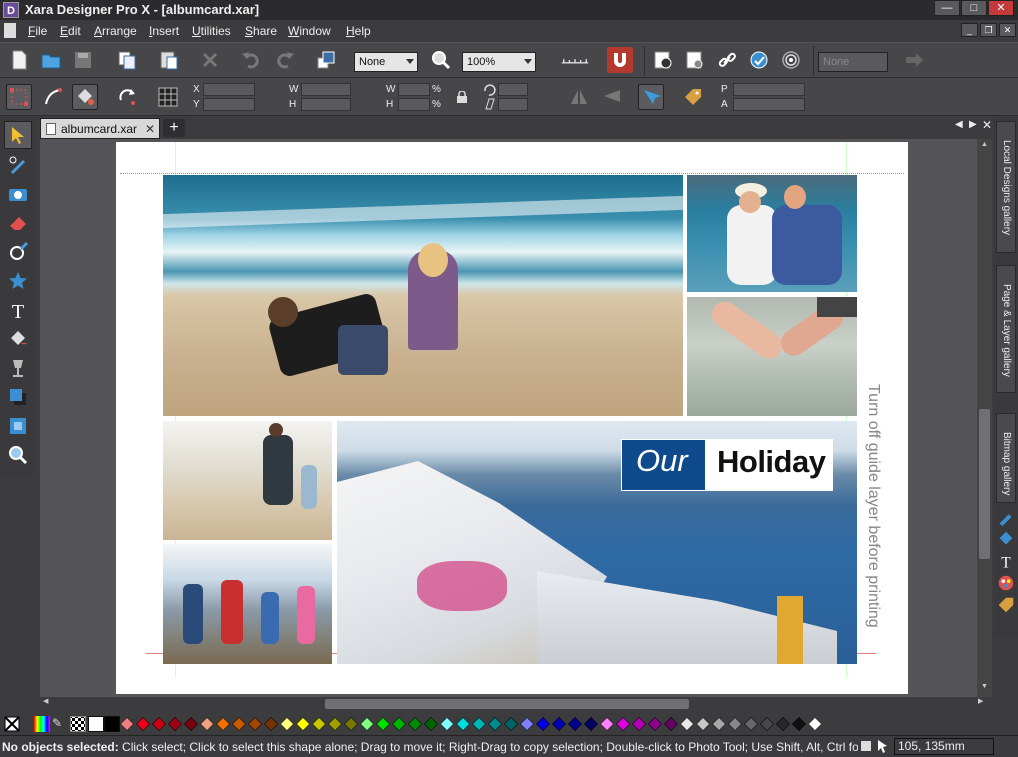  I want to click on app-icon: D, so click(11, 10).